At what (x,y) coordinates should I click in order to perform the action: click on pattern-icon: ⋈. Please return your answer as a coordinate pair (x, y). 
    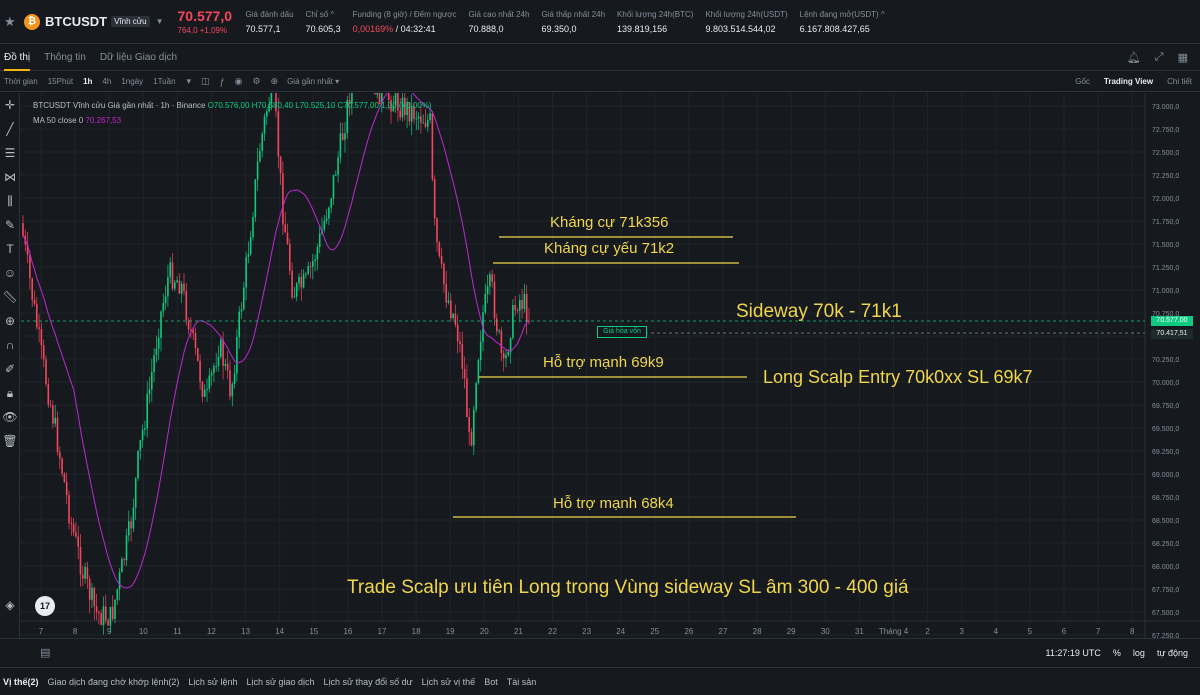
    Looking at the image, I should click on (10, 177).